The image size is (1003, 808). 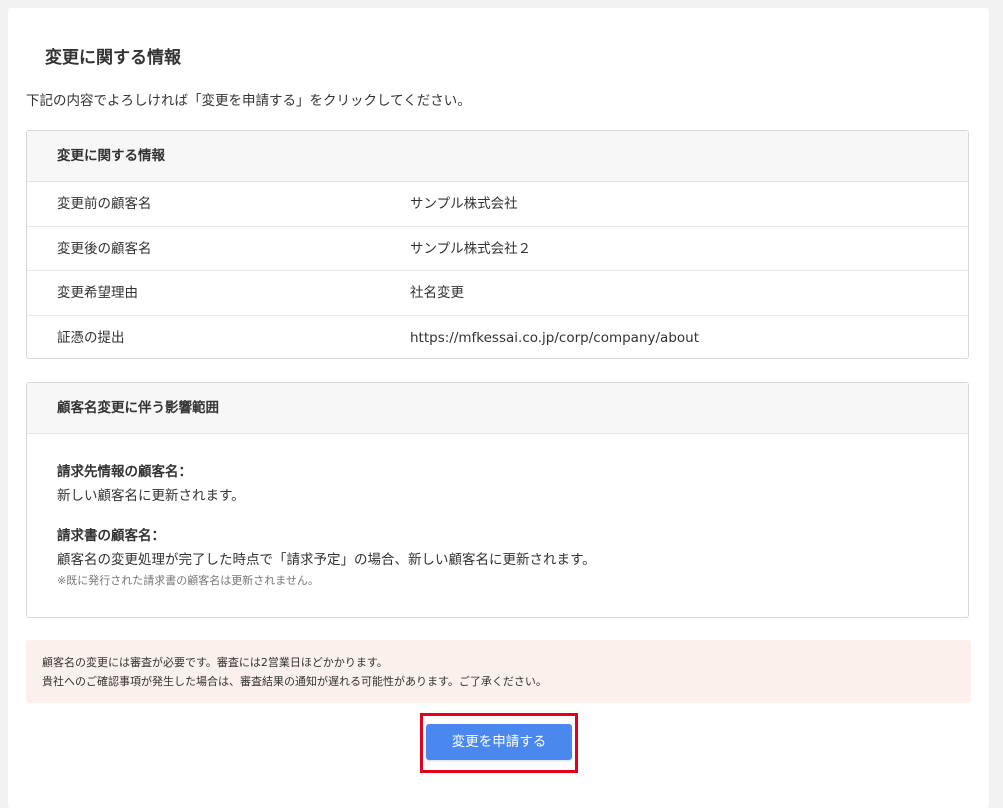 I want to click on info-row-old-customer-name: 変更前の顧客名 サンプル株式会社, so click(x=497, y=204).